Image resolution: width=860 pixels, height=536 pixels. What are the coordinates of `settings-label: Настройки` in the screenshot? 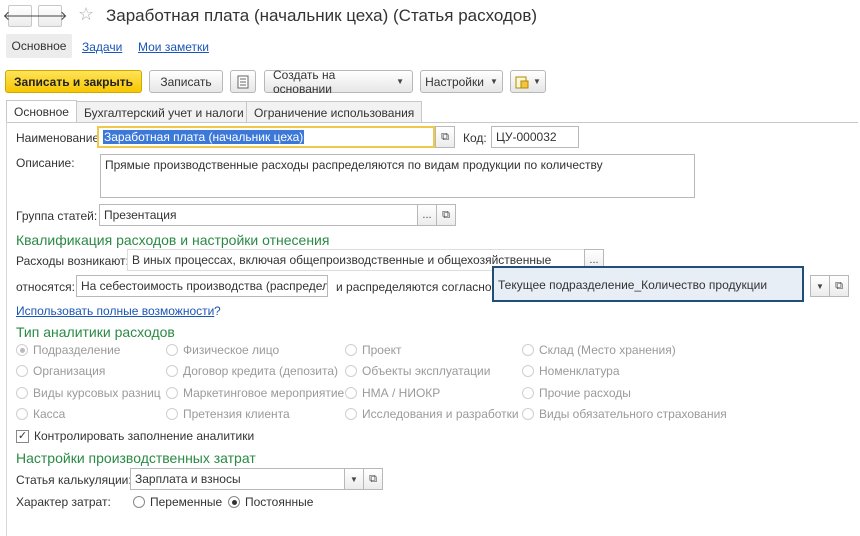 It's located at (454, 81).